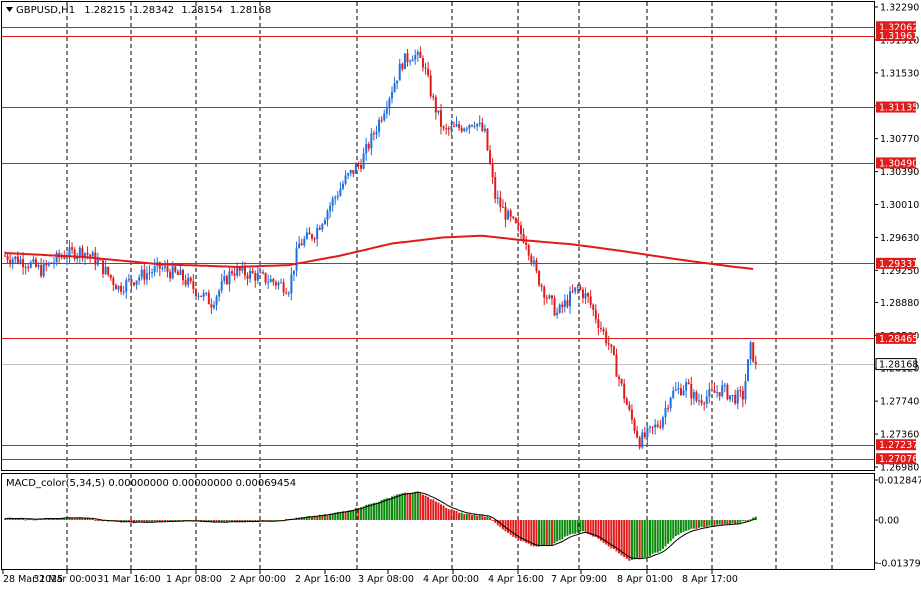 The image size is (921, 590). I want to click on level-price-tag-label: 1.31135, so click(898, 108).